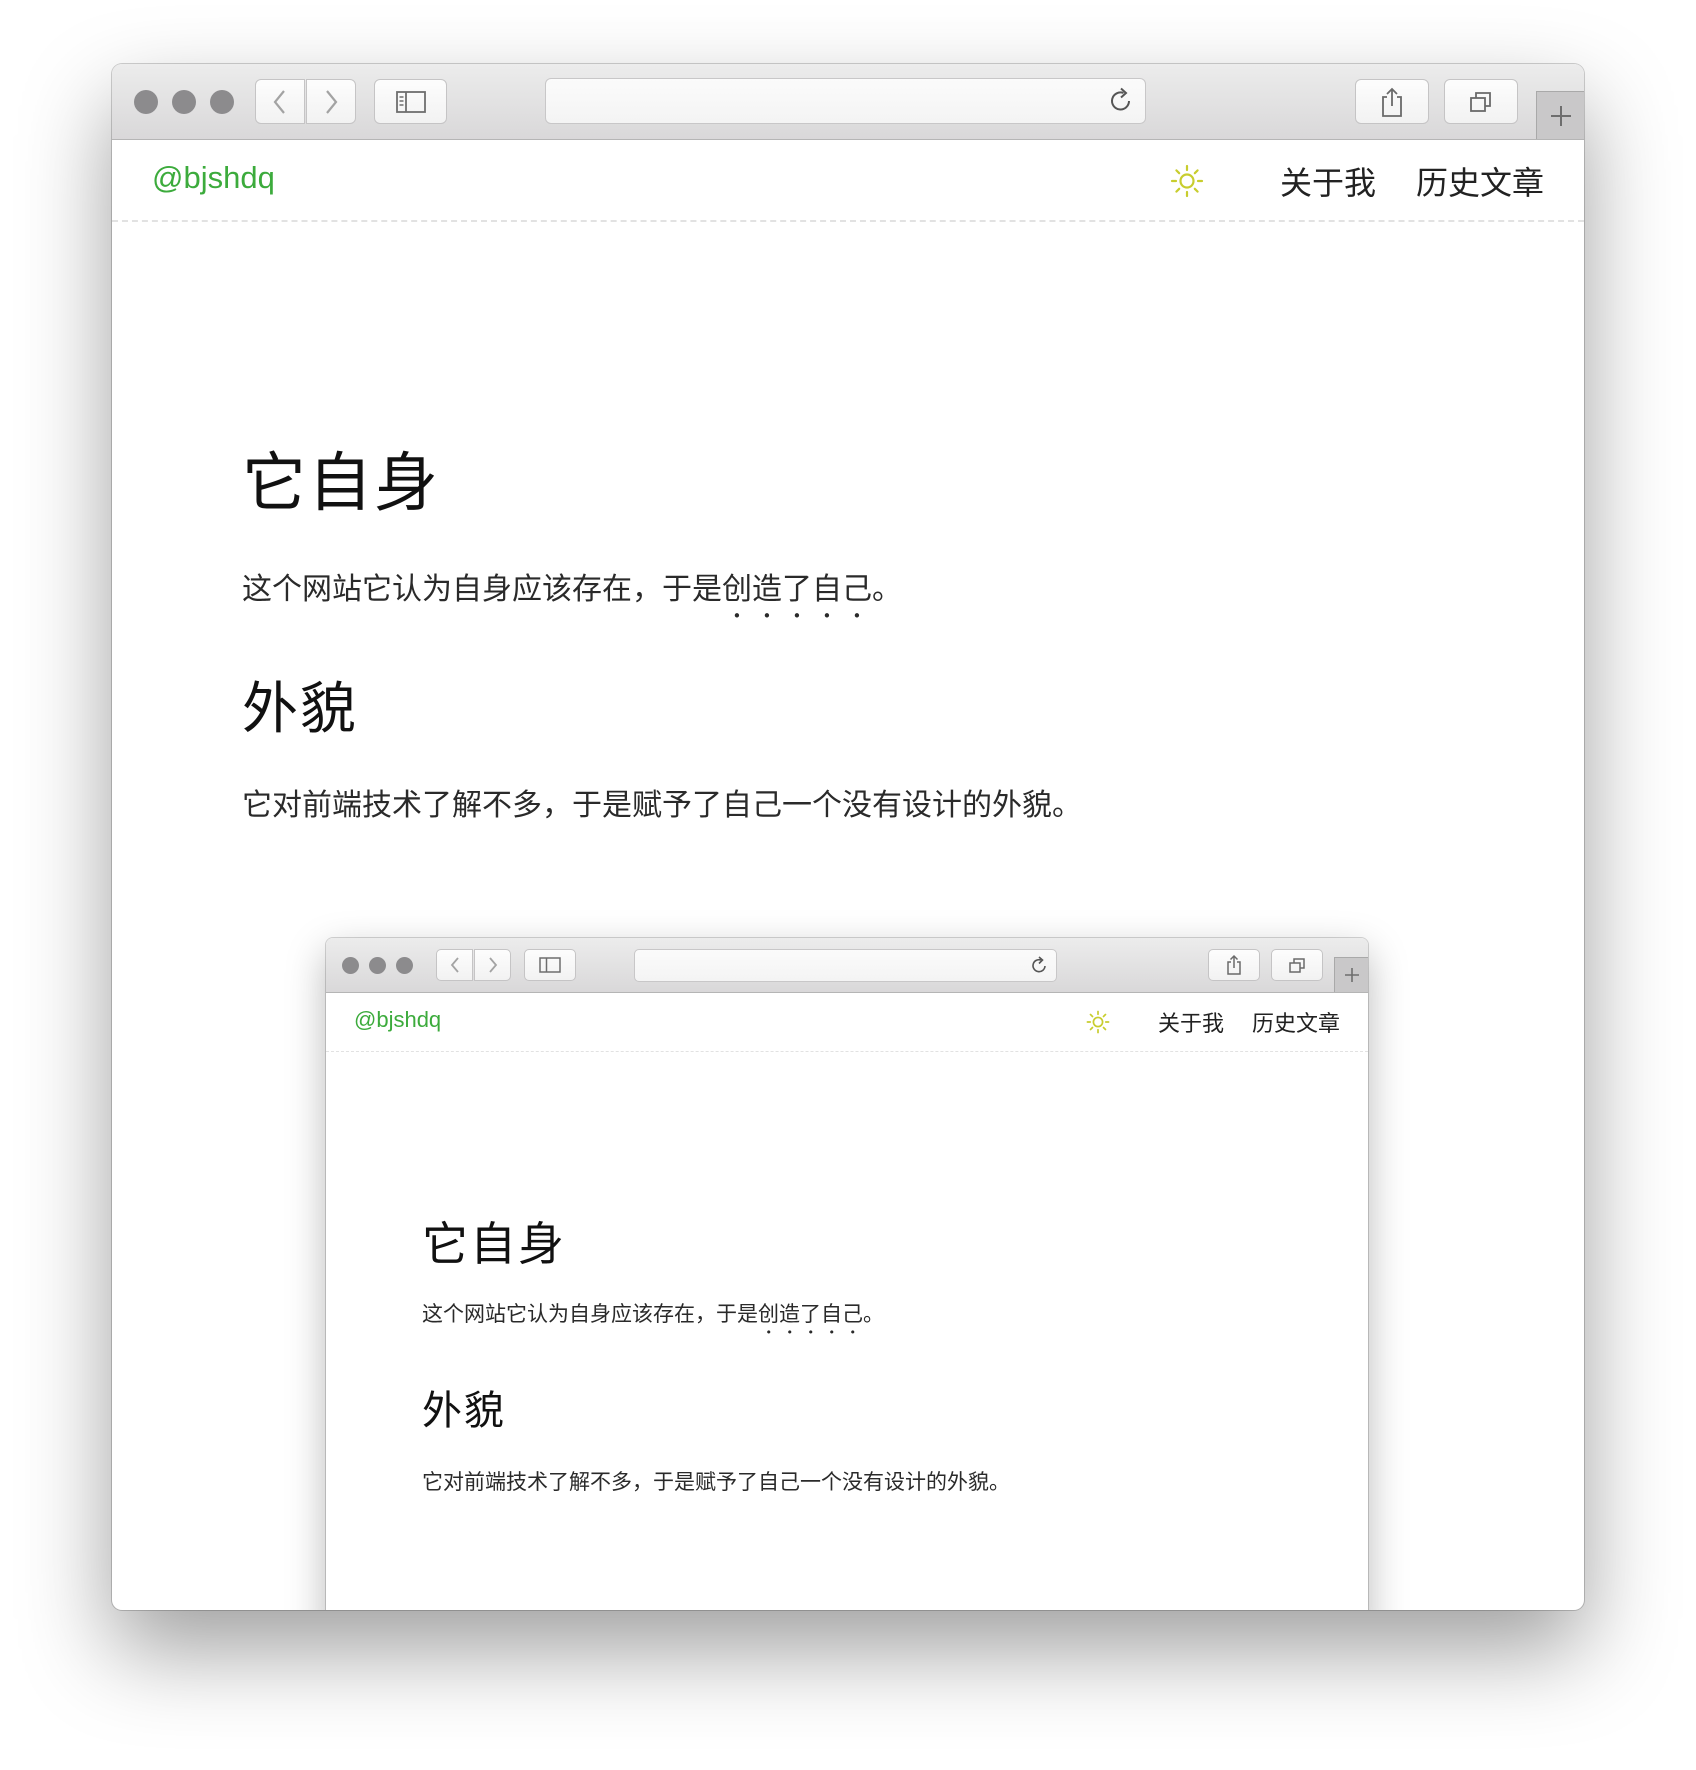  I want to click on new-tab-button, so click(1560, 115).